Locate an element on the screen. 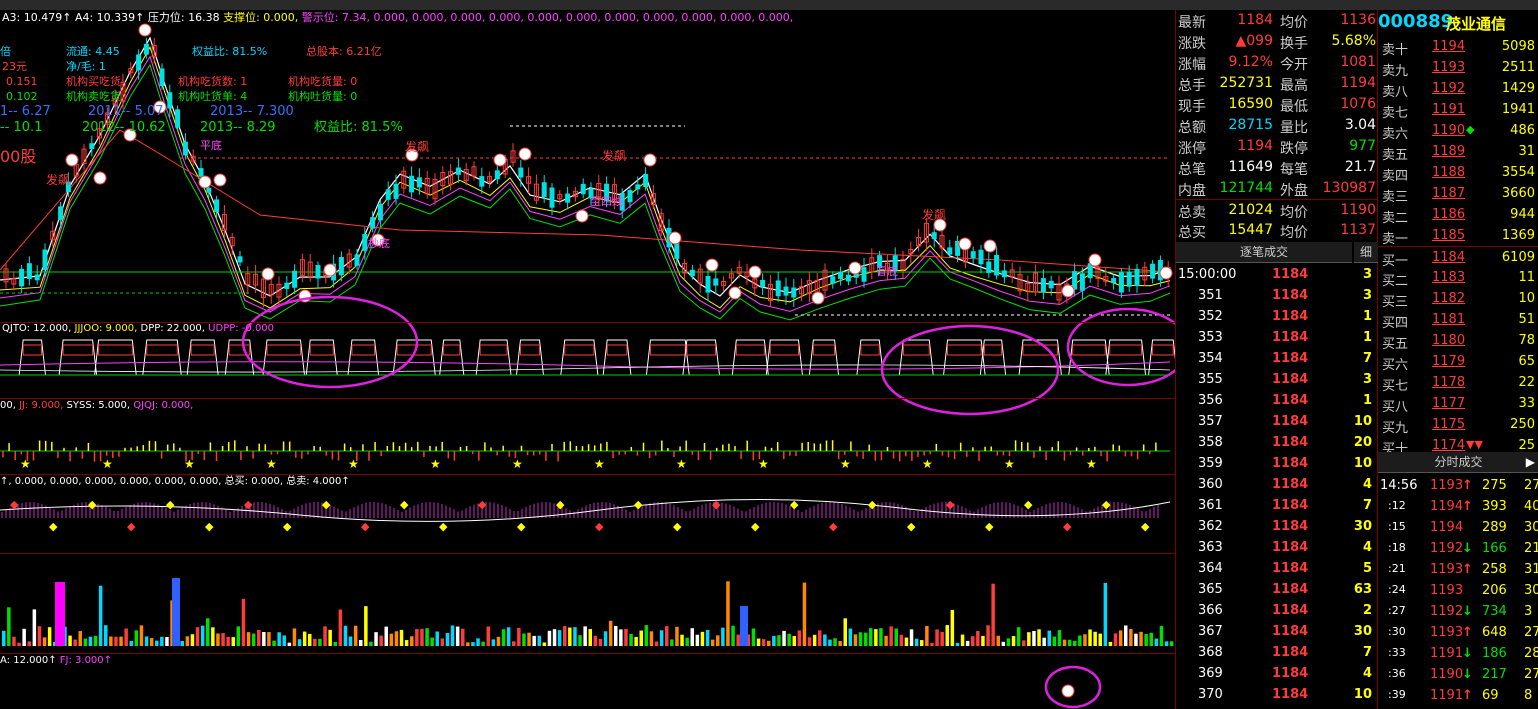 The image size is (1538, 709). minute-price: 1193 is located at coordinates (1447, 485).